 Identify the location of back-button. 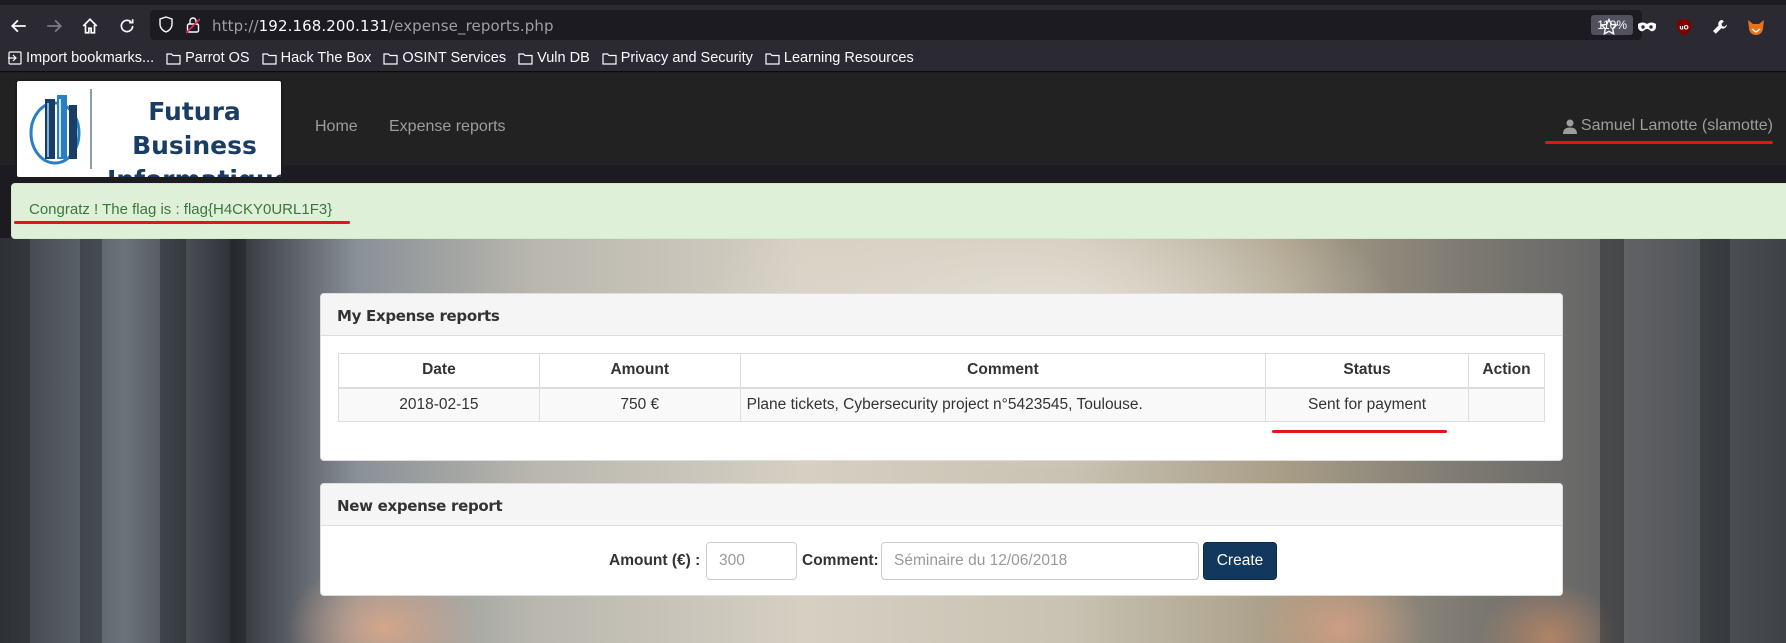
(19, 26).